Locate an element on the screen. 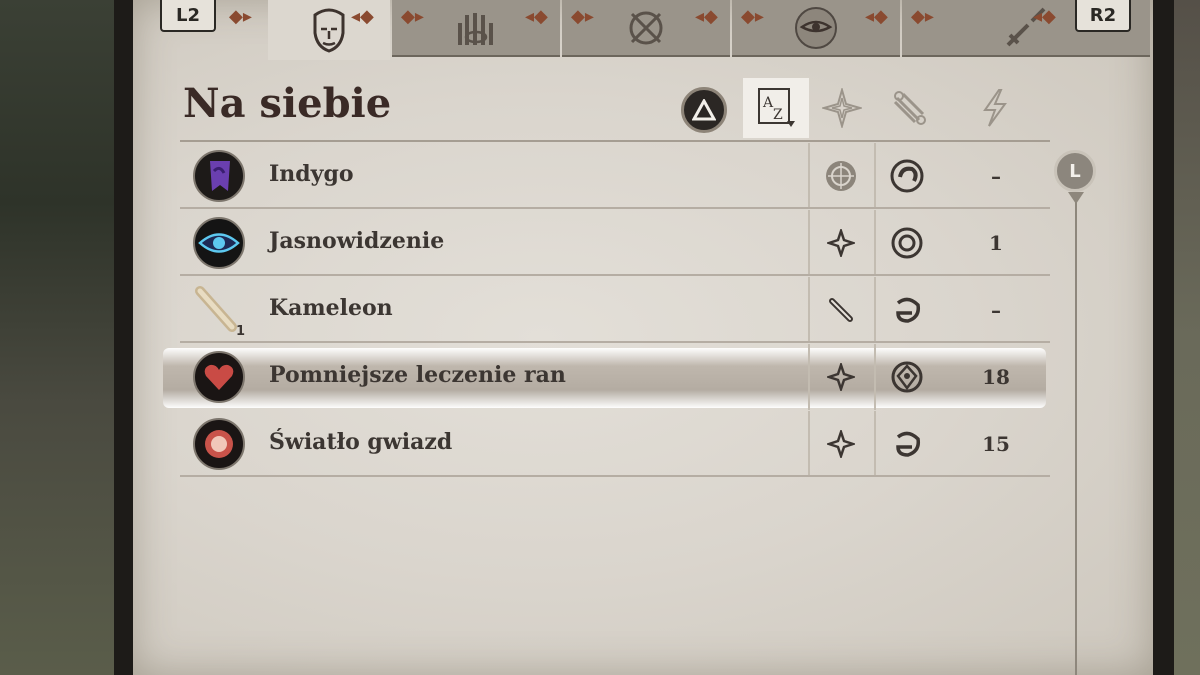  r2-button: R2 is located at coordinates (1103, 16).